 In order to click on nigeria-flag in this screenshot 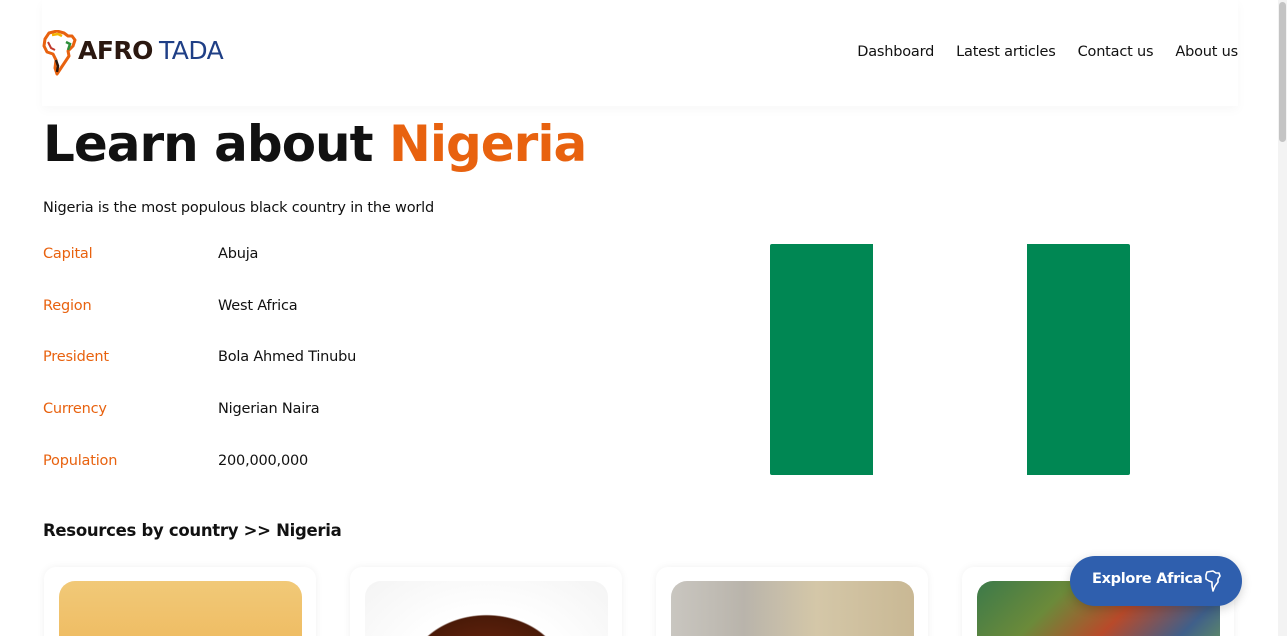, I will do `click(950, 359)`.